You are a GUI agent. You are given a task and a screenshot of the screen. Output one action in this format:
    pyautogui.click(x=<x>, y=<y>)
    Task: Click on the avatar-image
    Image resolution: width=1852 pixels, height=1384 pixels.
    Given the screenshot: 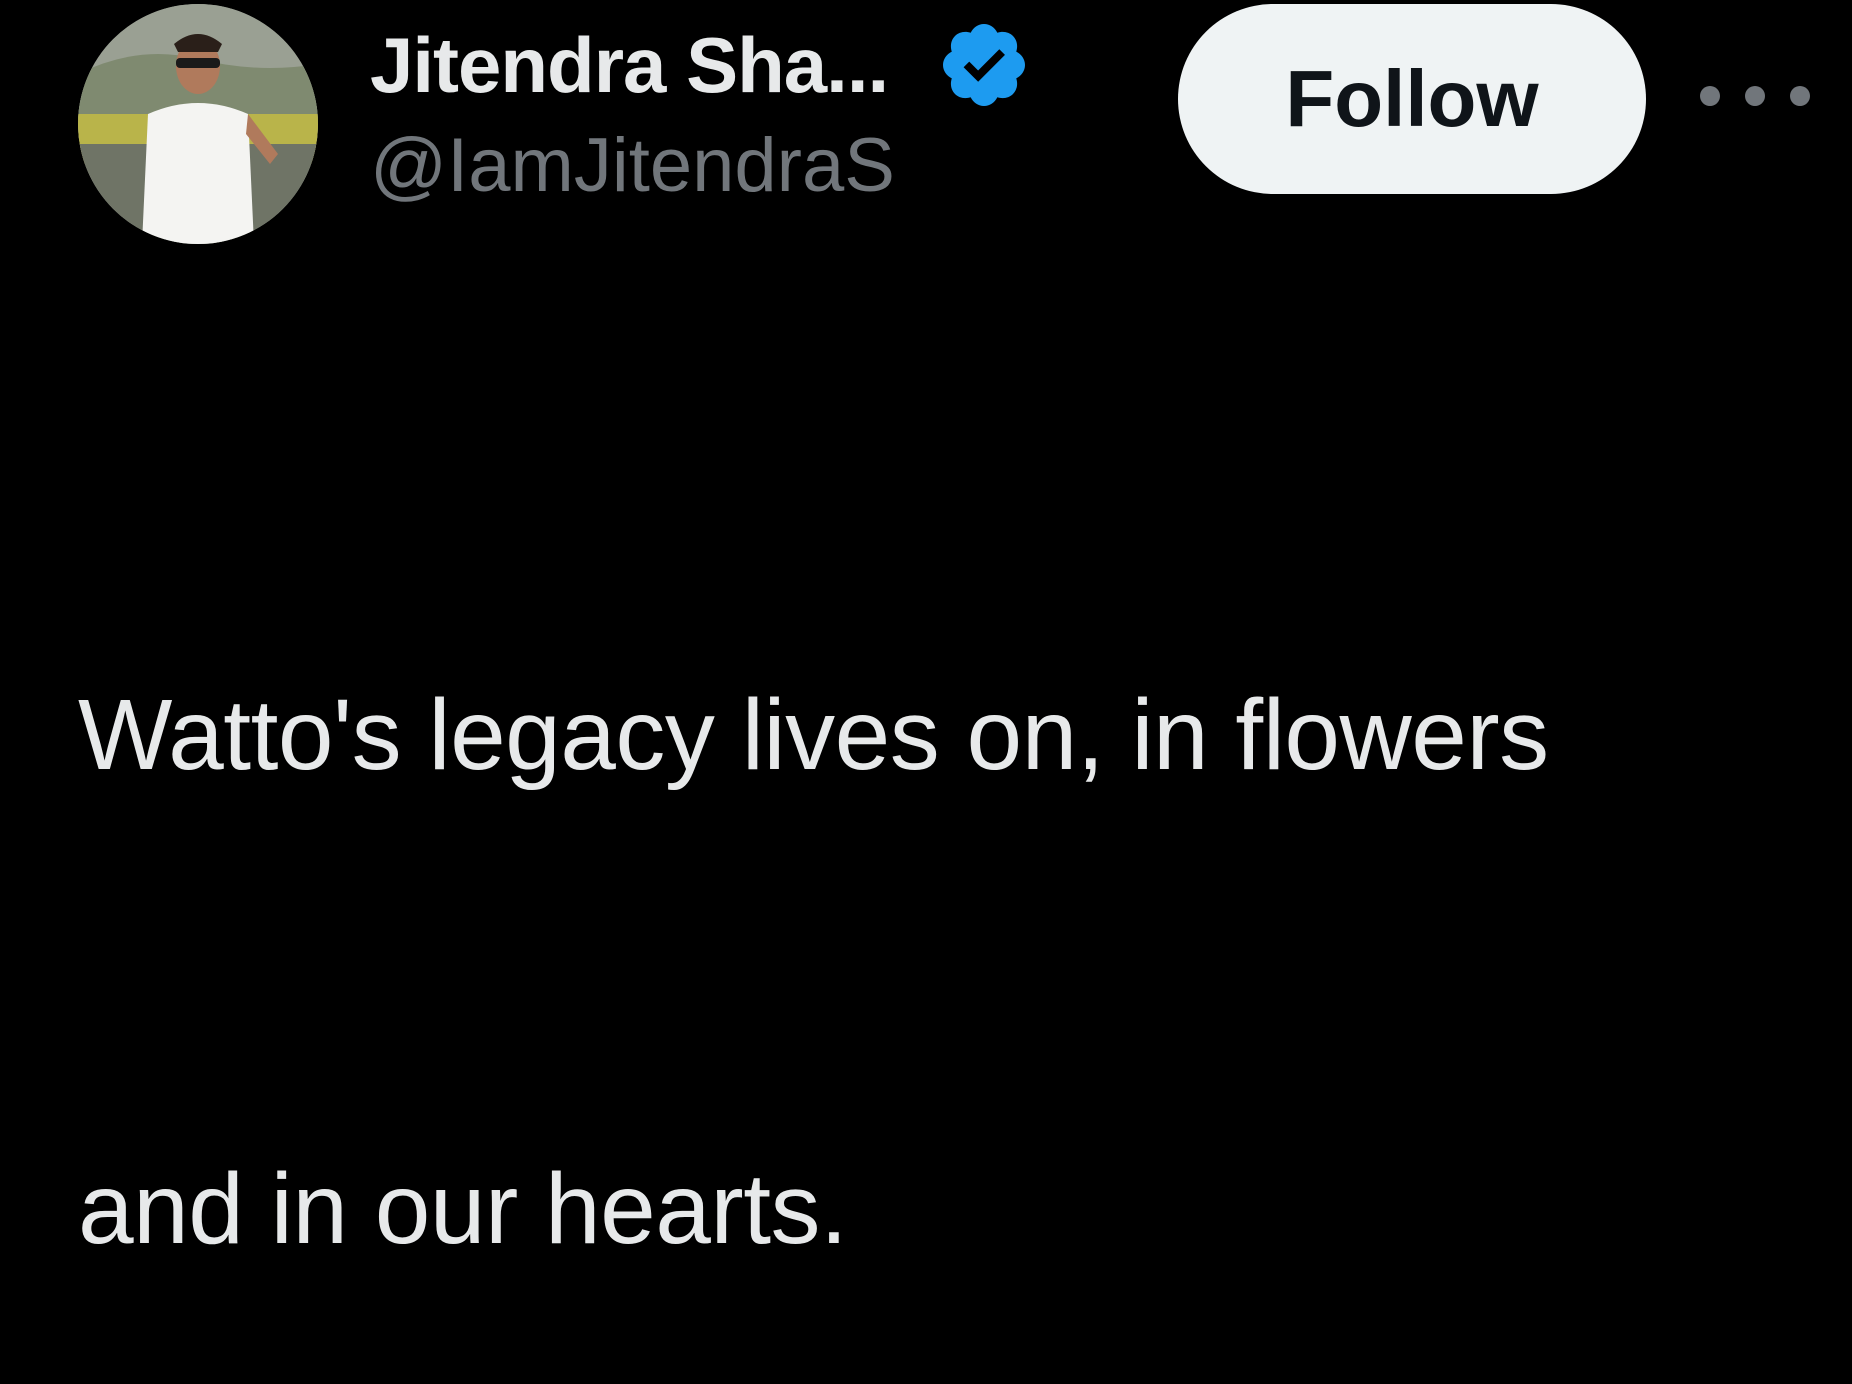 What is the action you would take?
    pyautogui.click(x=198, y=124)
    